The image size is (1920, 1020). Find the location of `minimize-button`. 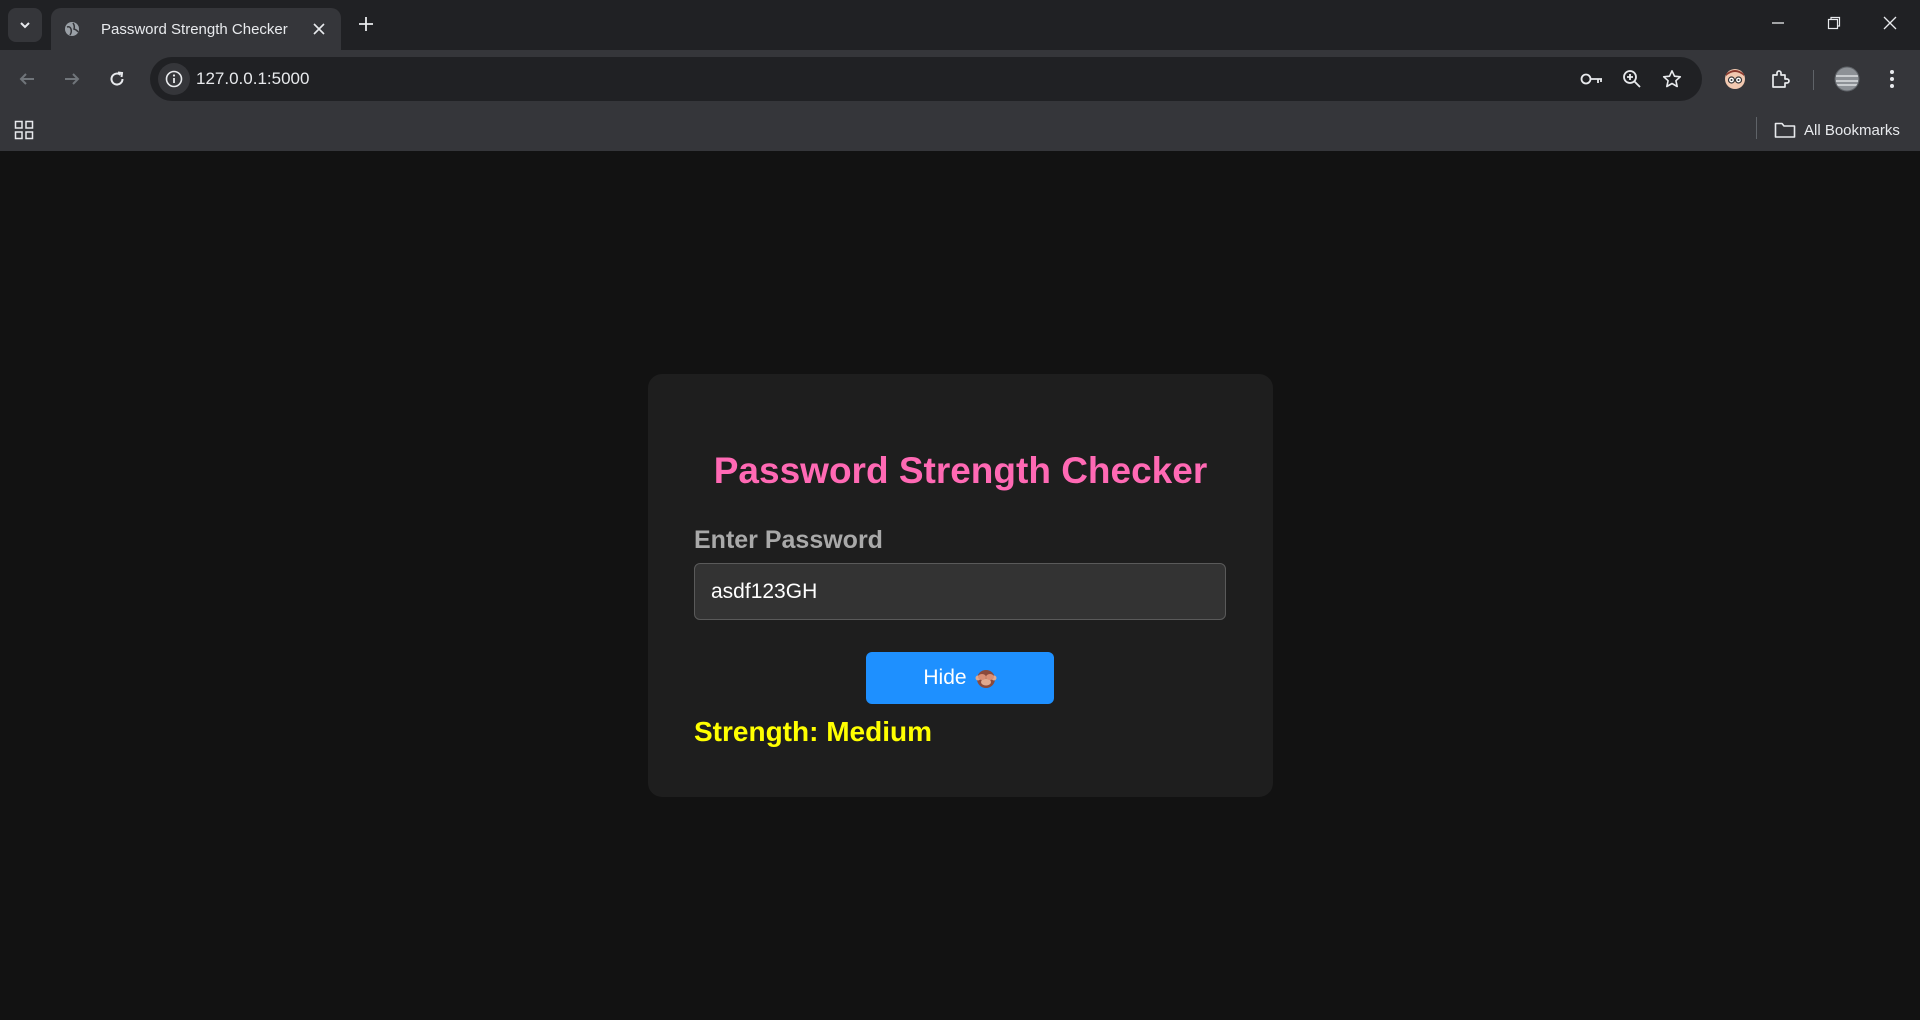

minimize-button is located at coordinates (1778, 23).